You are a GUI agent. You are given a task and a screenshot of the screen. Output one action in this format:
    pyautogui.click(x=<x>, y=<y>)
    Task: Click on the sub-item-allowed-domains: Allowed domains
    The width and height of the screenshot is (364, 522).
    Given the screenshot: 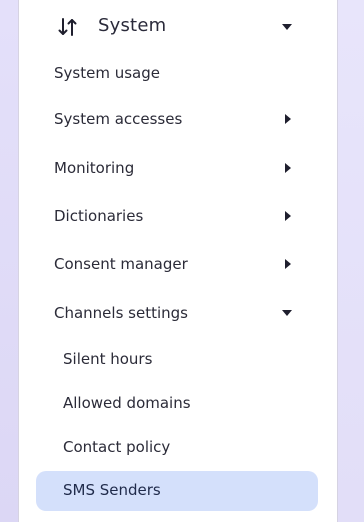 What is the action you would take?
    pyautogui.click(x=179, y=403)
    